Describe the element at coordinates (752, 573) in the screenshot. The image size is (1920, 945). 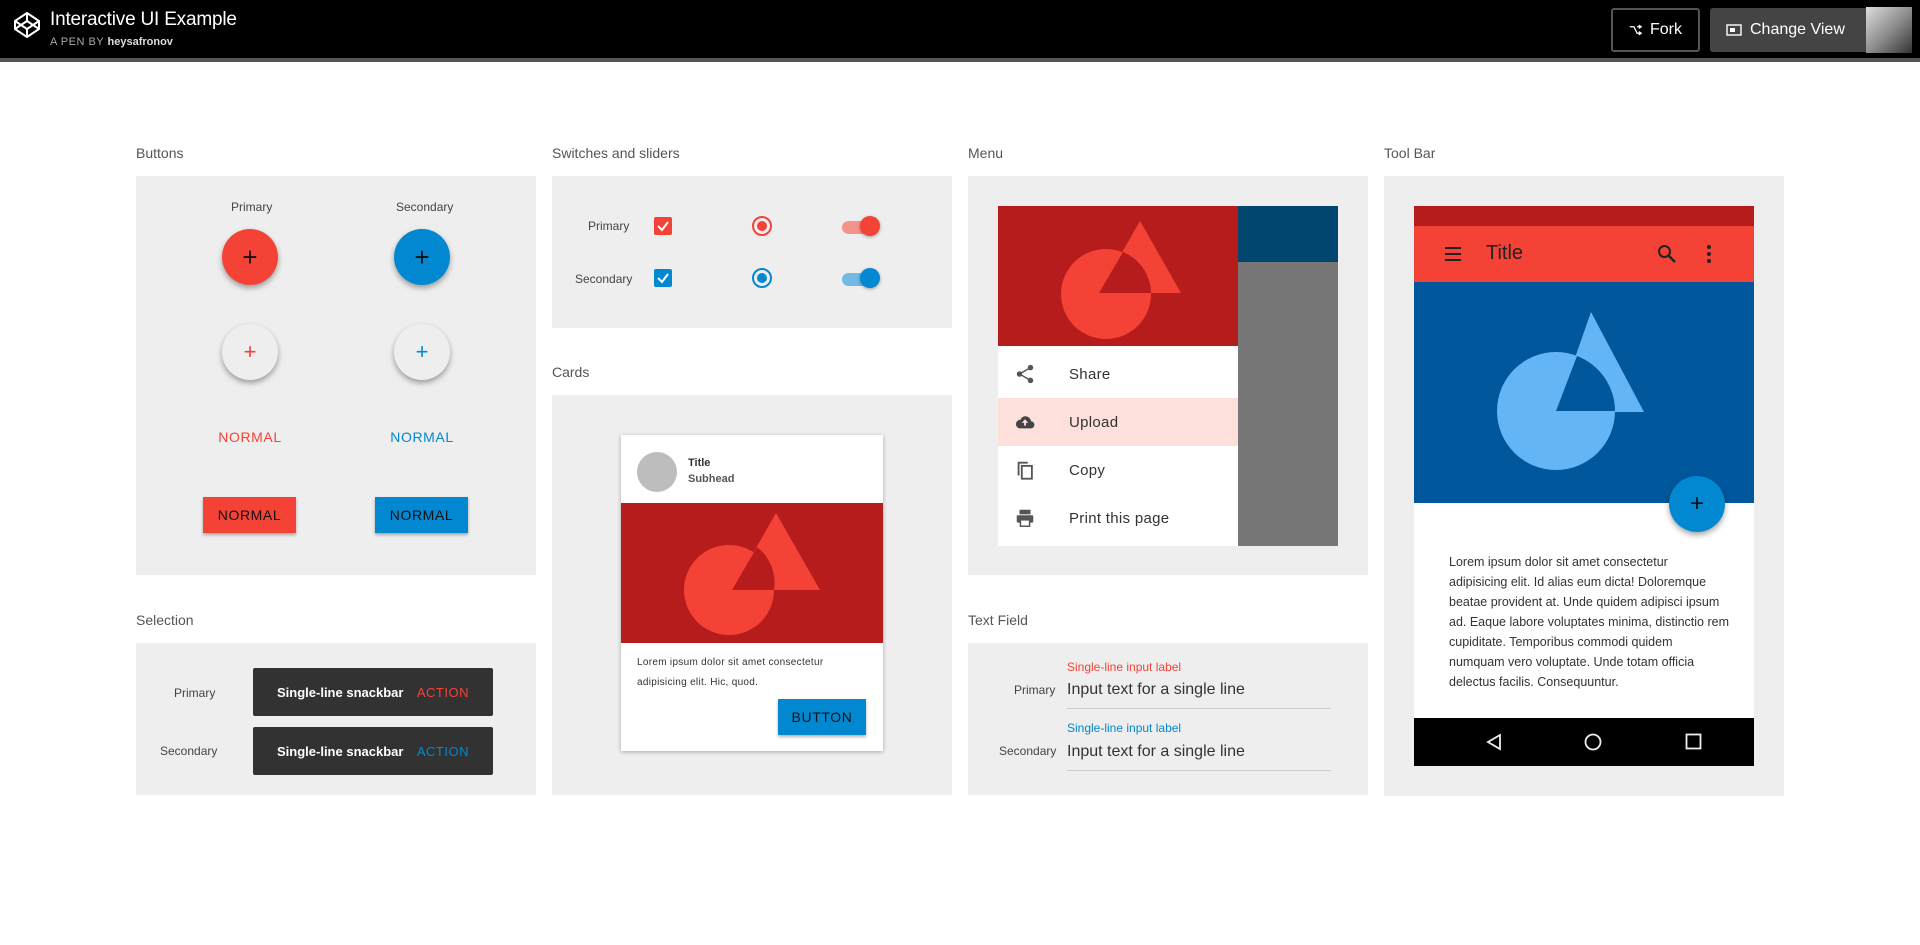
I see `card-media-image` at that location.